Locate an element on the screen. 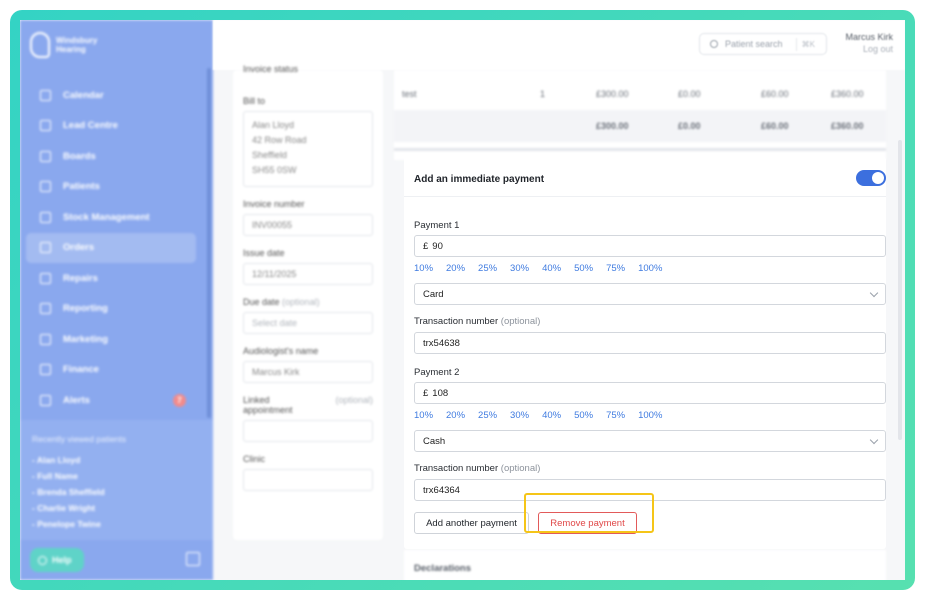 The image size is (925, 600). payment-2-method-value: Cash is located at coordinates (434, 441).